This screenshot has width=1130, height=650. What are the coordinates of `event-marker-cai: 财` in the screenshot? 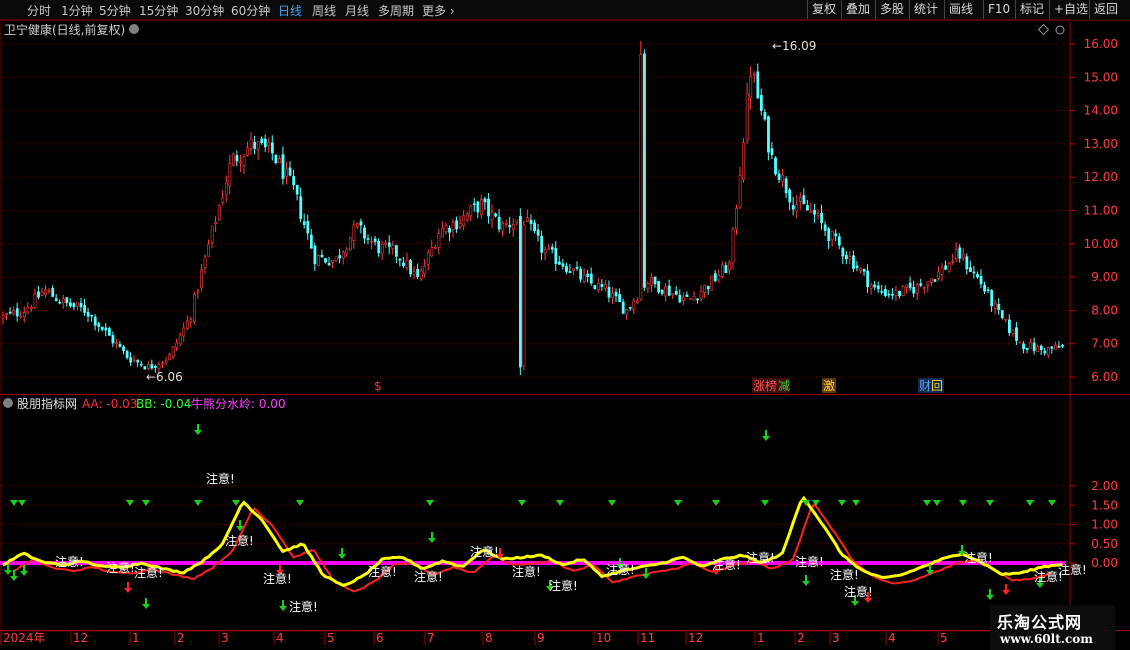 It's located at (925, 386).